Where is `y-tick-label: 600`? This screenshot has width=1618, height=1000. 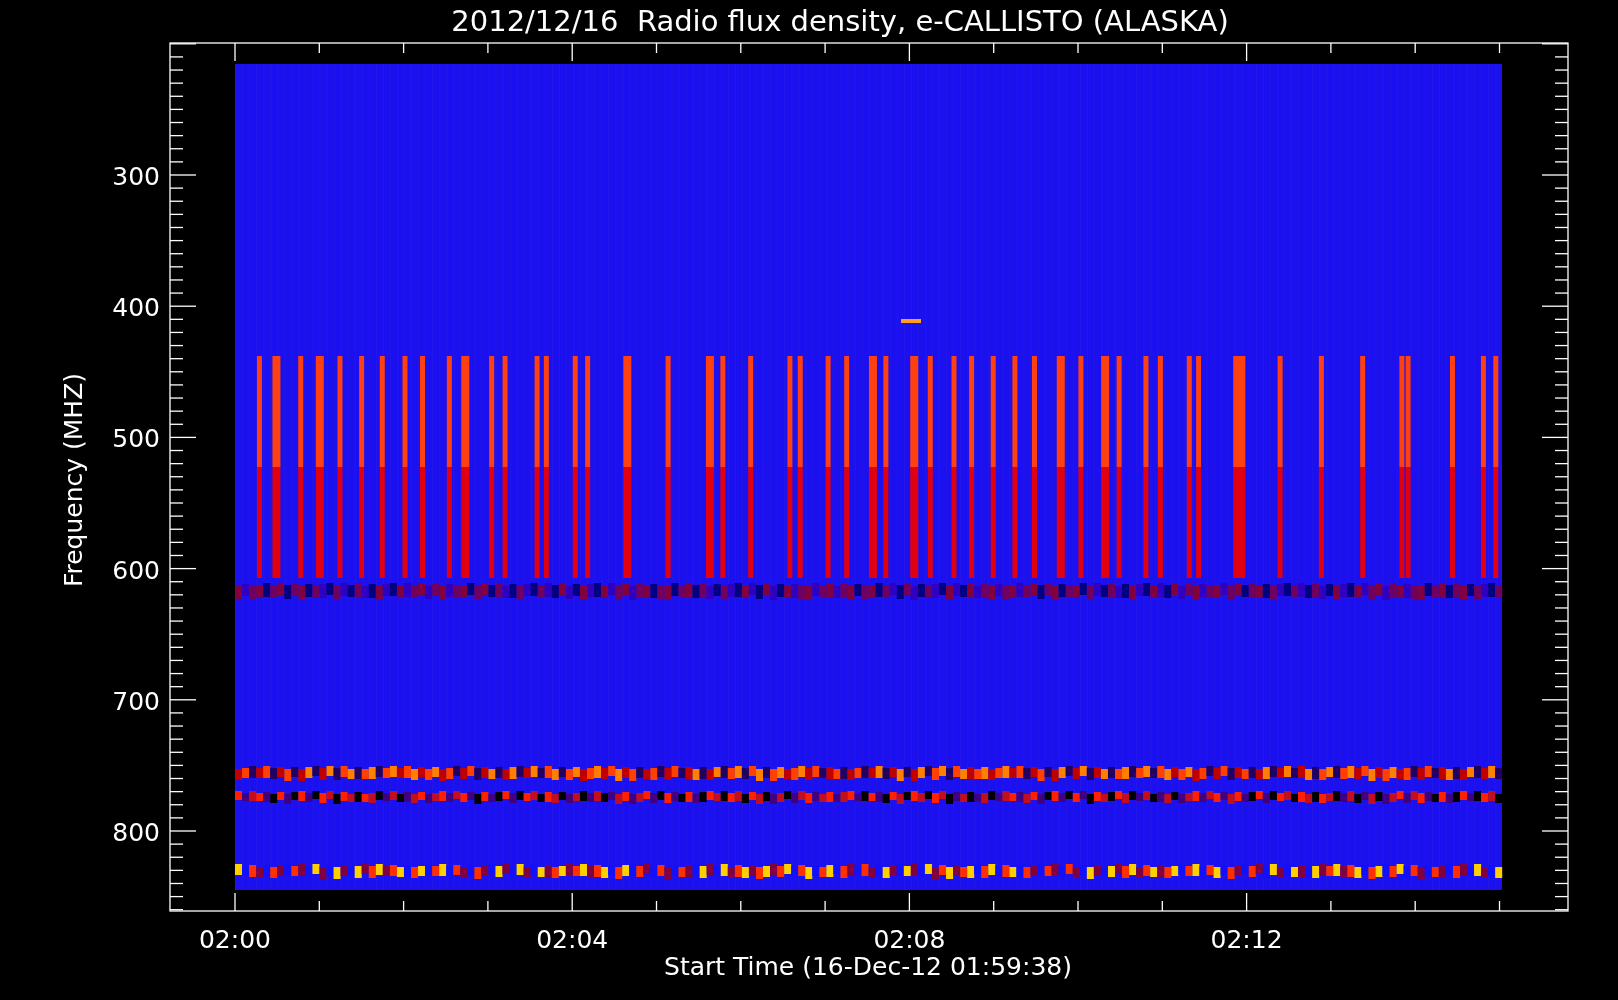 y-tick-label: 600 is located at coordinates (136, 570).